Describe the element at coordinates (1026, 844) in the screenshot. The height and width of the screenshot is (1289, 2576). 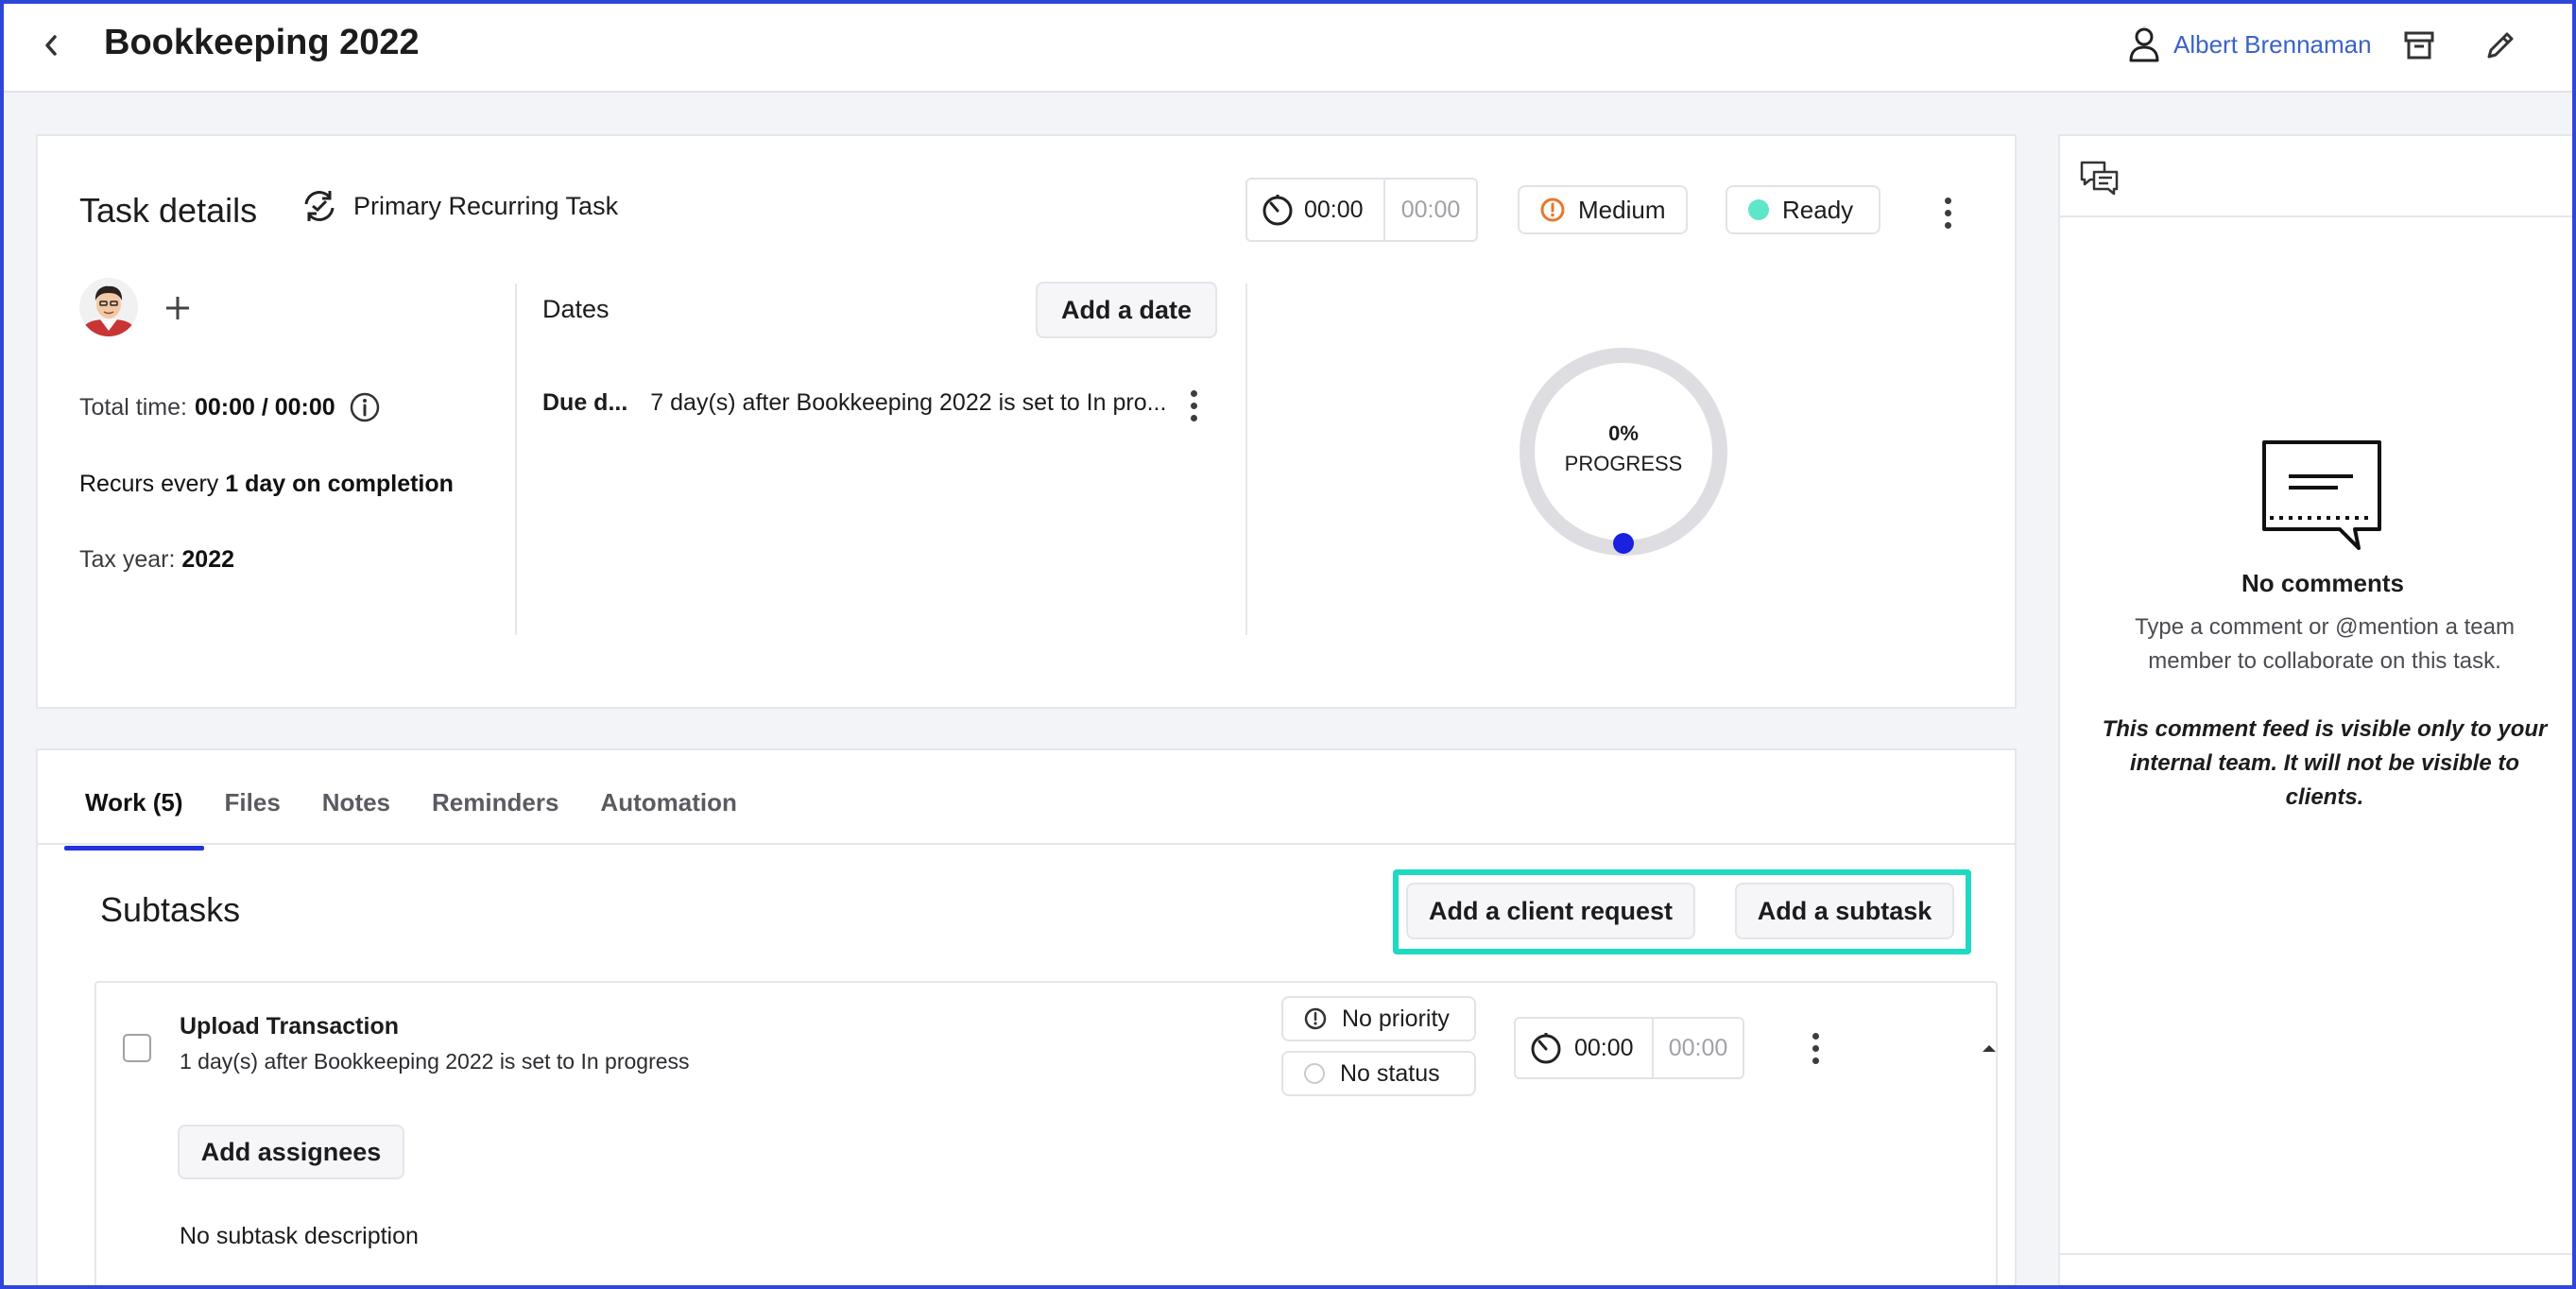
I see `tabs-divider` at that location.